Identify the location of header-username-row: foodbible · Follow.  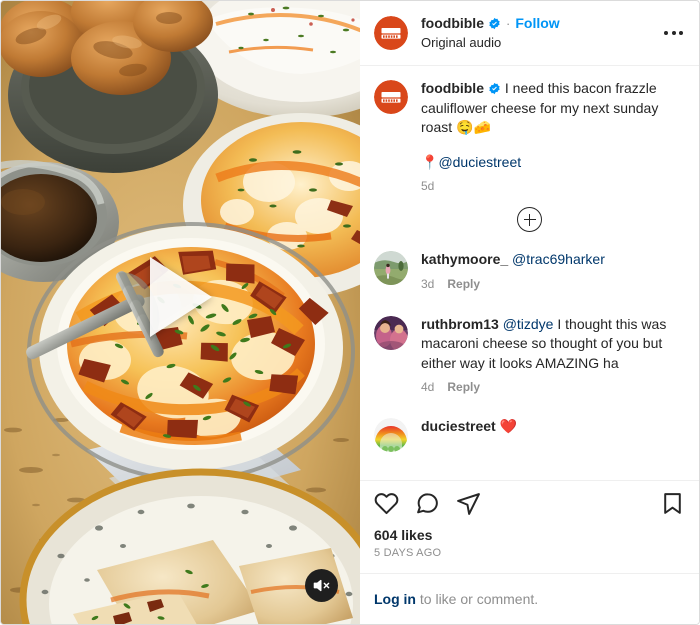
(541, 23).